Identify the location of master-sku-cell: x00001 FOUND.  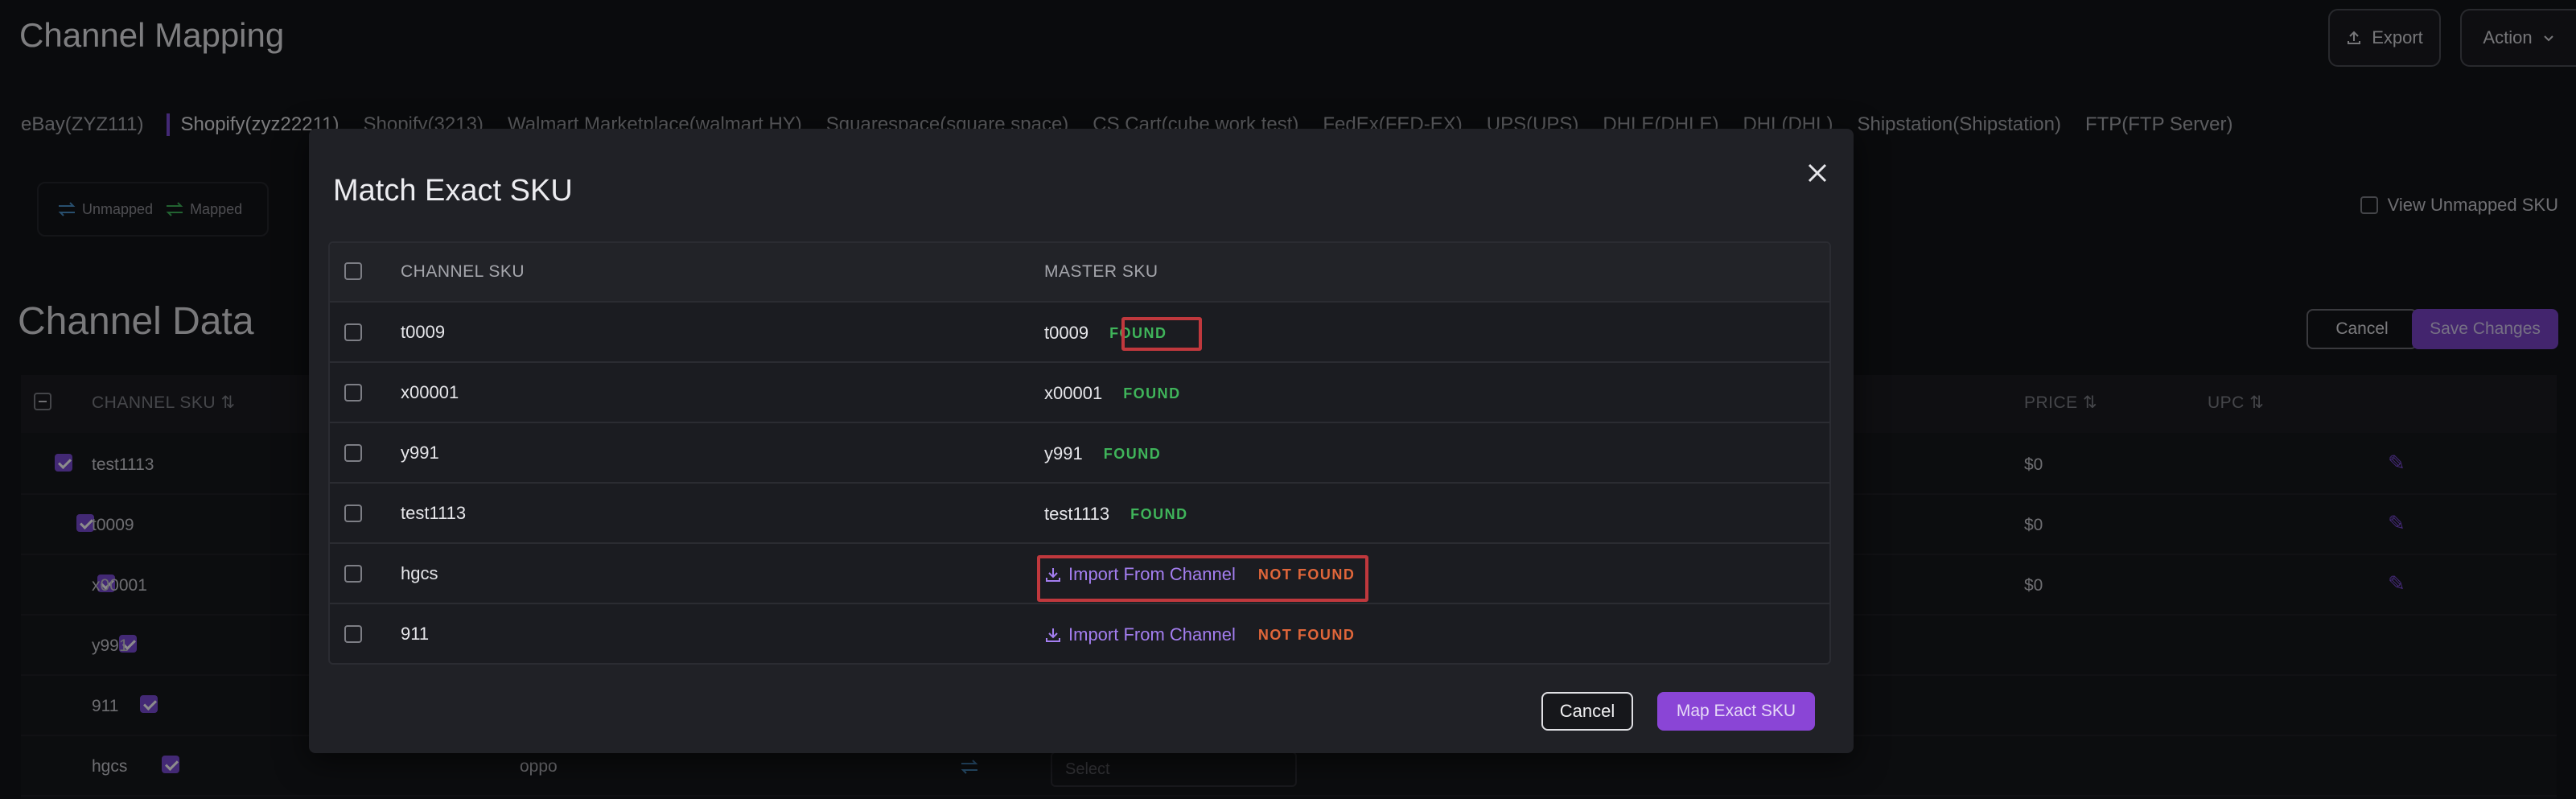
(1112, 393).